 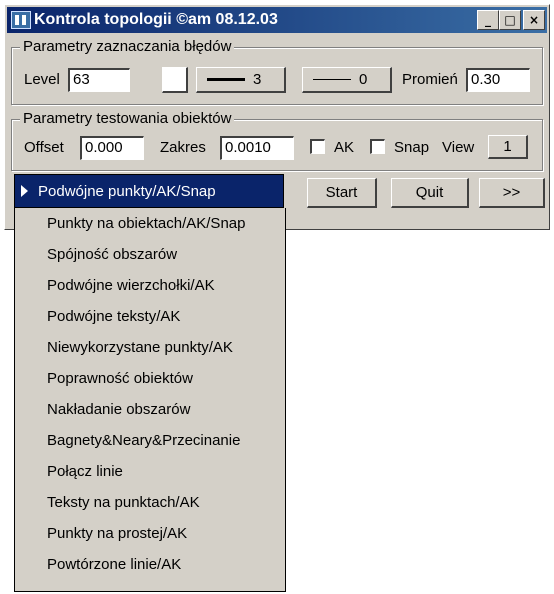 I want to click on ak-checkbox, so click(x=317, y=146).